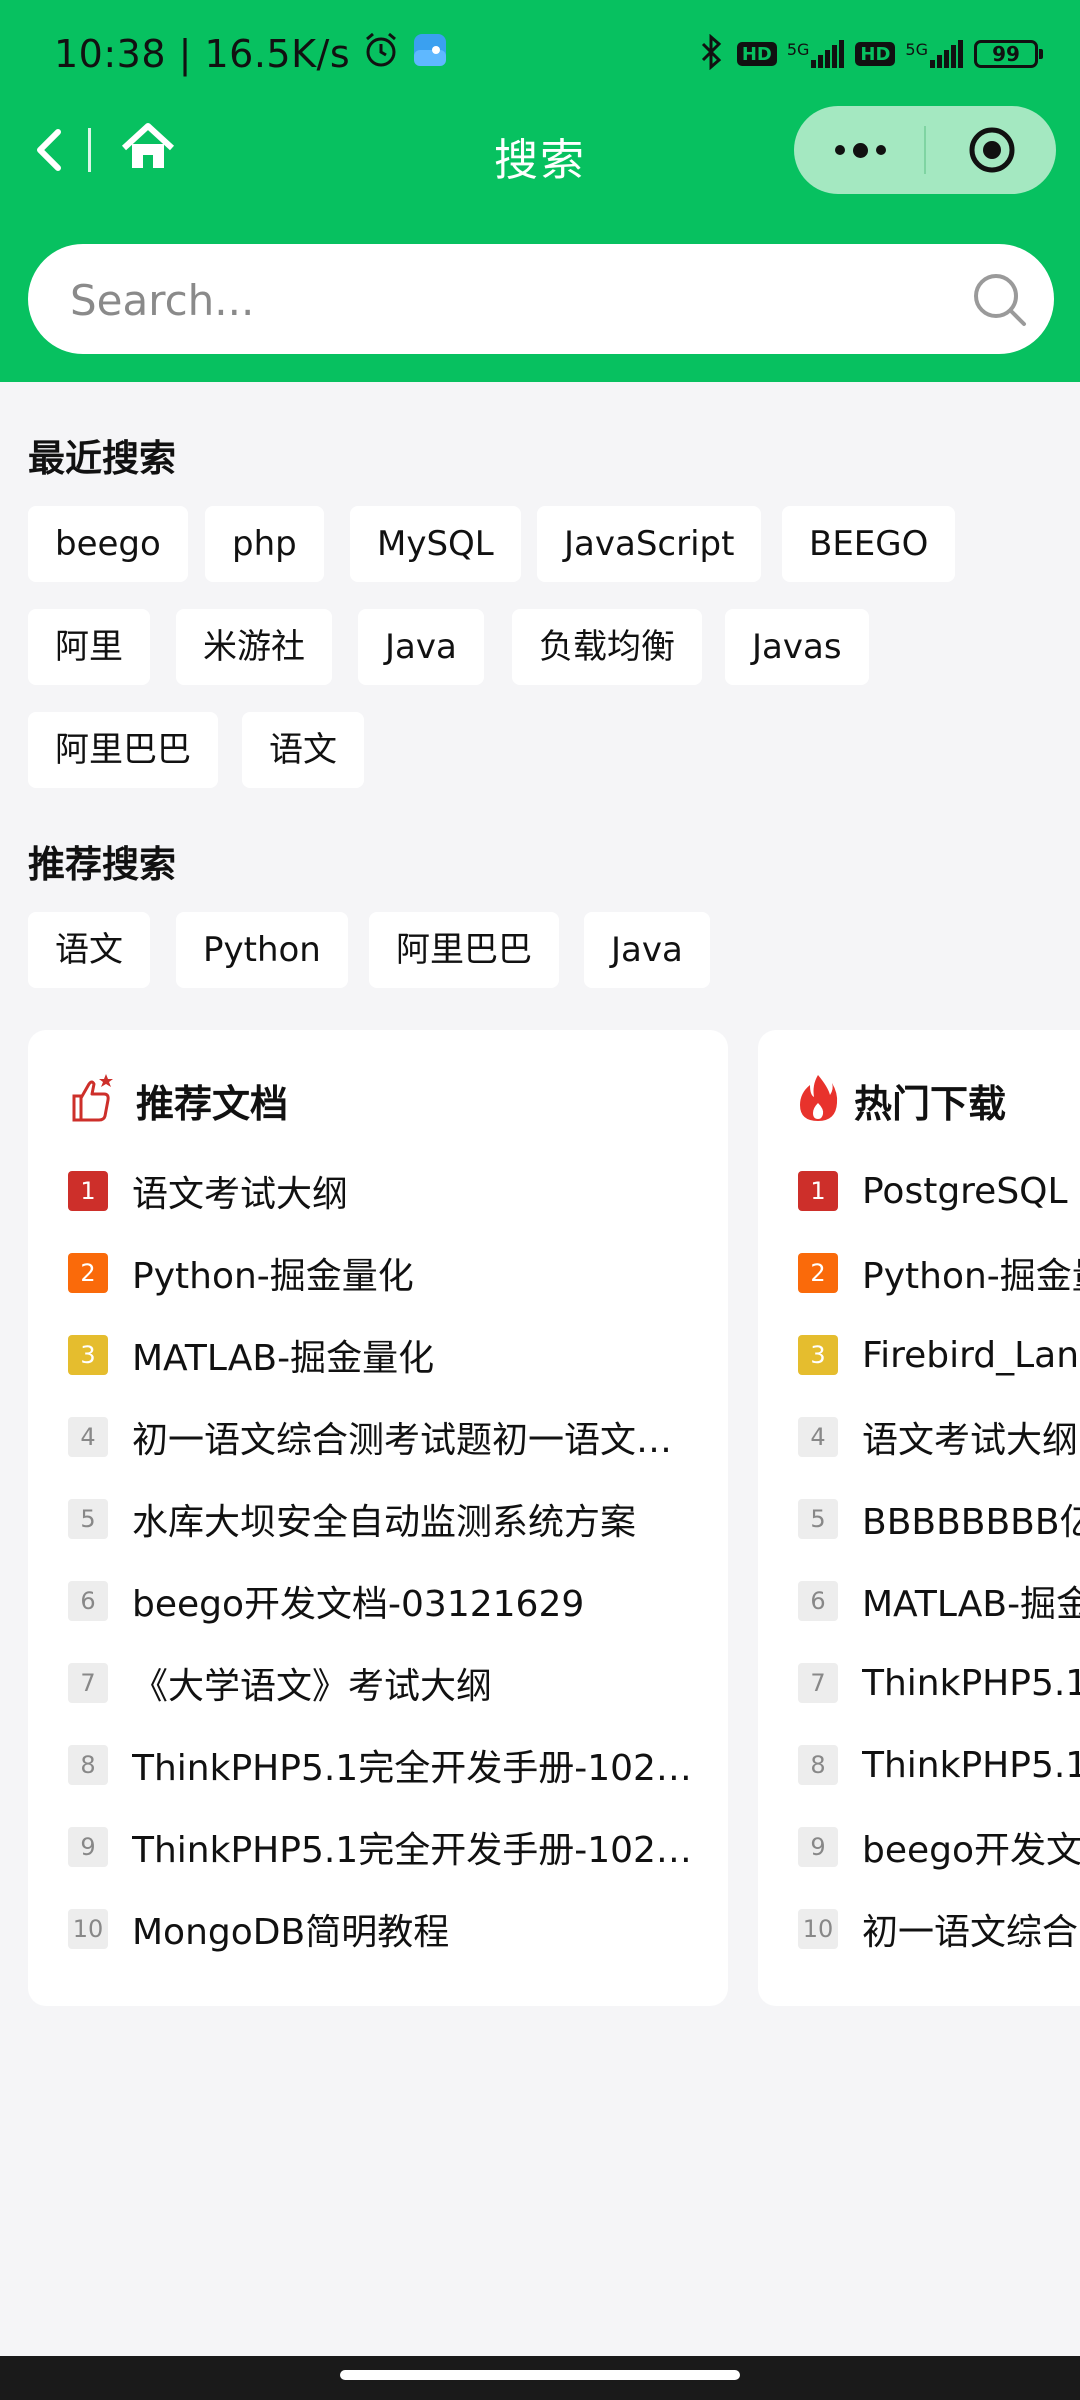 This screenshot has height=2400, width=1080. Describe the element at coordinates (102, 458) in the screenshot. I see `recent-search-title: 最近搜索` at that location.